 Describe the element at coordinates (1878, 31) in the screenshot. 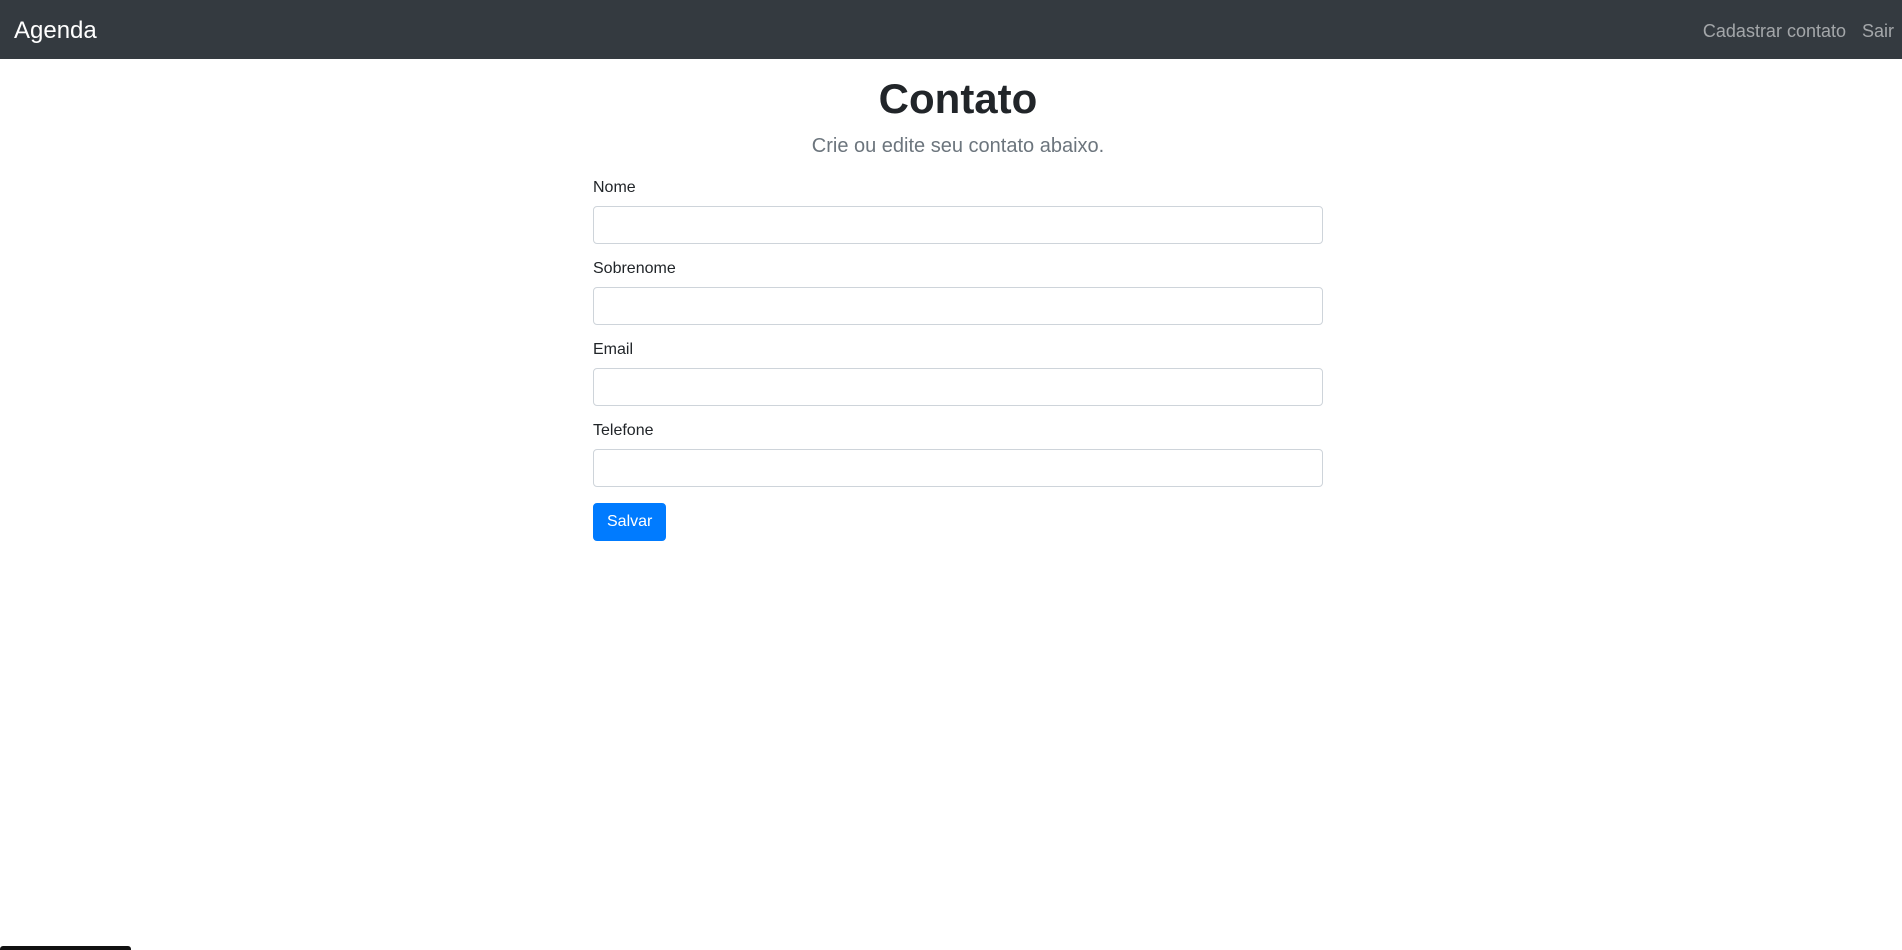

I see `nav-link-sair: Sair` at that location.